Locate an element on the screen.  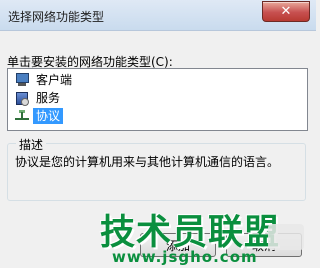
list-item-service: 服务 is located at coordinates (38, 97).